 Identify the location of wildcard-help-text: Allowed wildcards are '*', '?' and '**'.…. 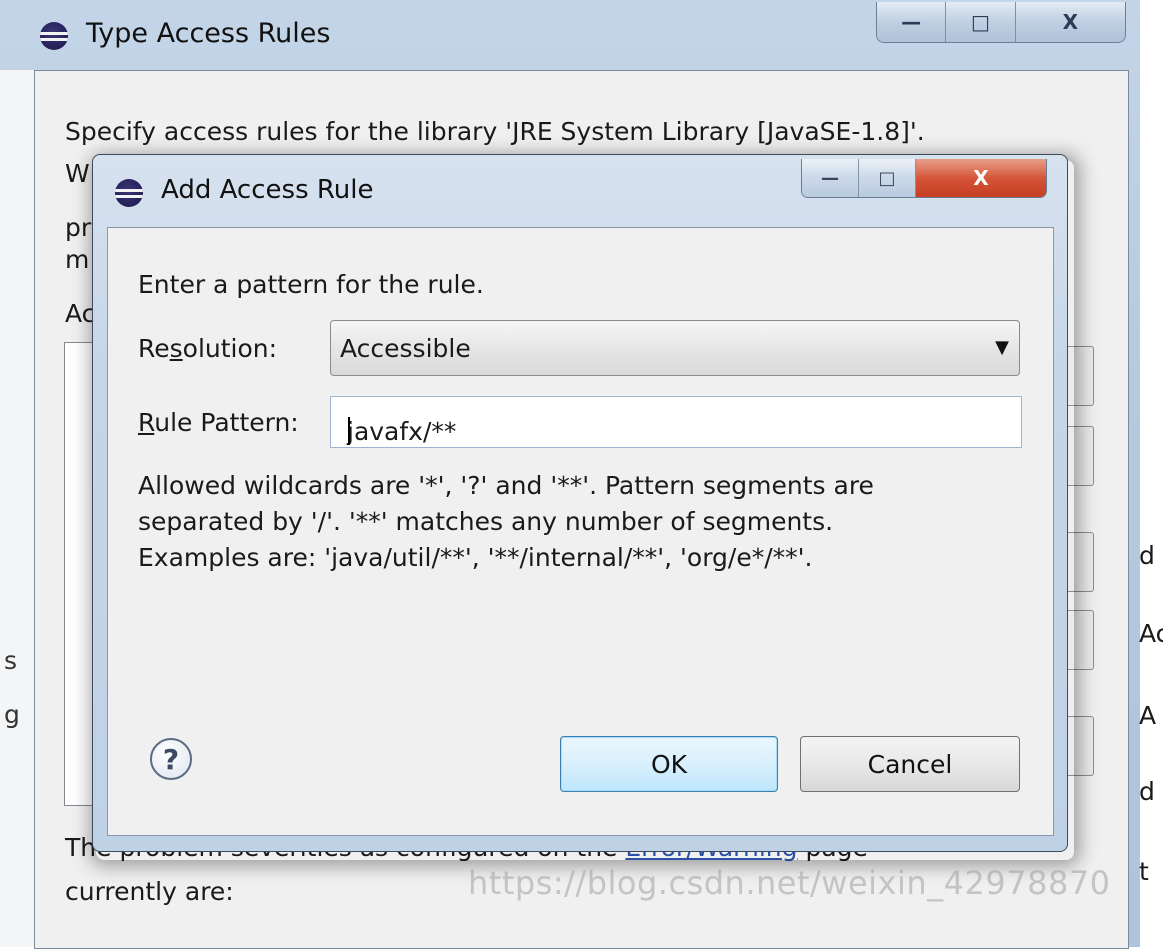
(578, 522).